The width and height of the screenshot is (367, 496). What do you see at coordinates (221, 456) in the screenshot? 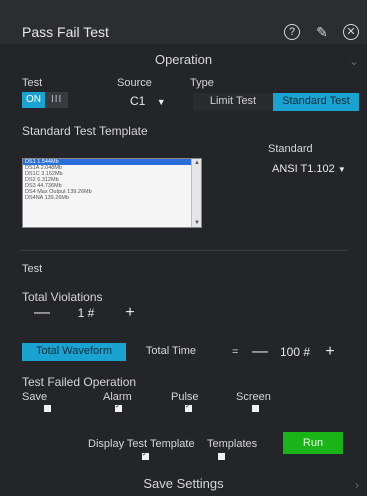
I see `templates-checkbox` at bounding box center [221, 456].